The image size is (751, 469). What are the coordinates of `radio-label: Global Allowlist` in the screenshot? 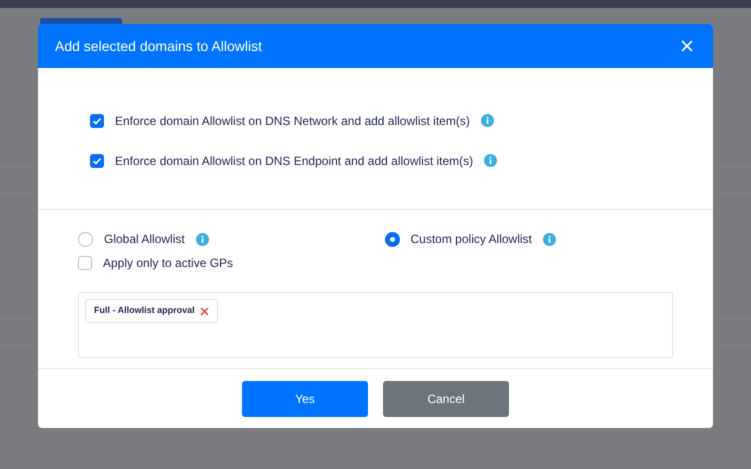 It's located at (144, 239).